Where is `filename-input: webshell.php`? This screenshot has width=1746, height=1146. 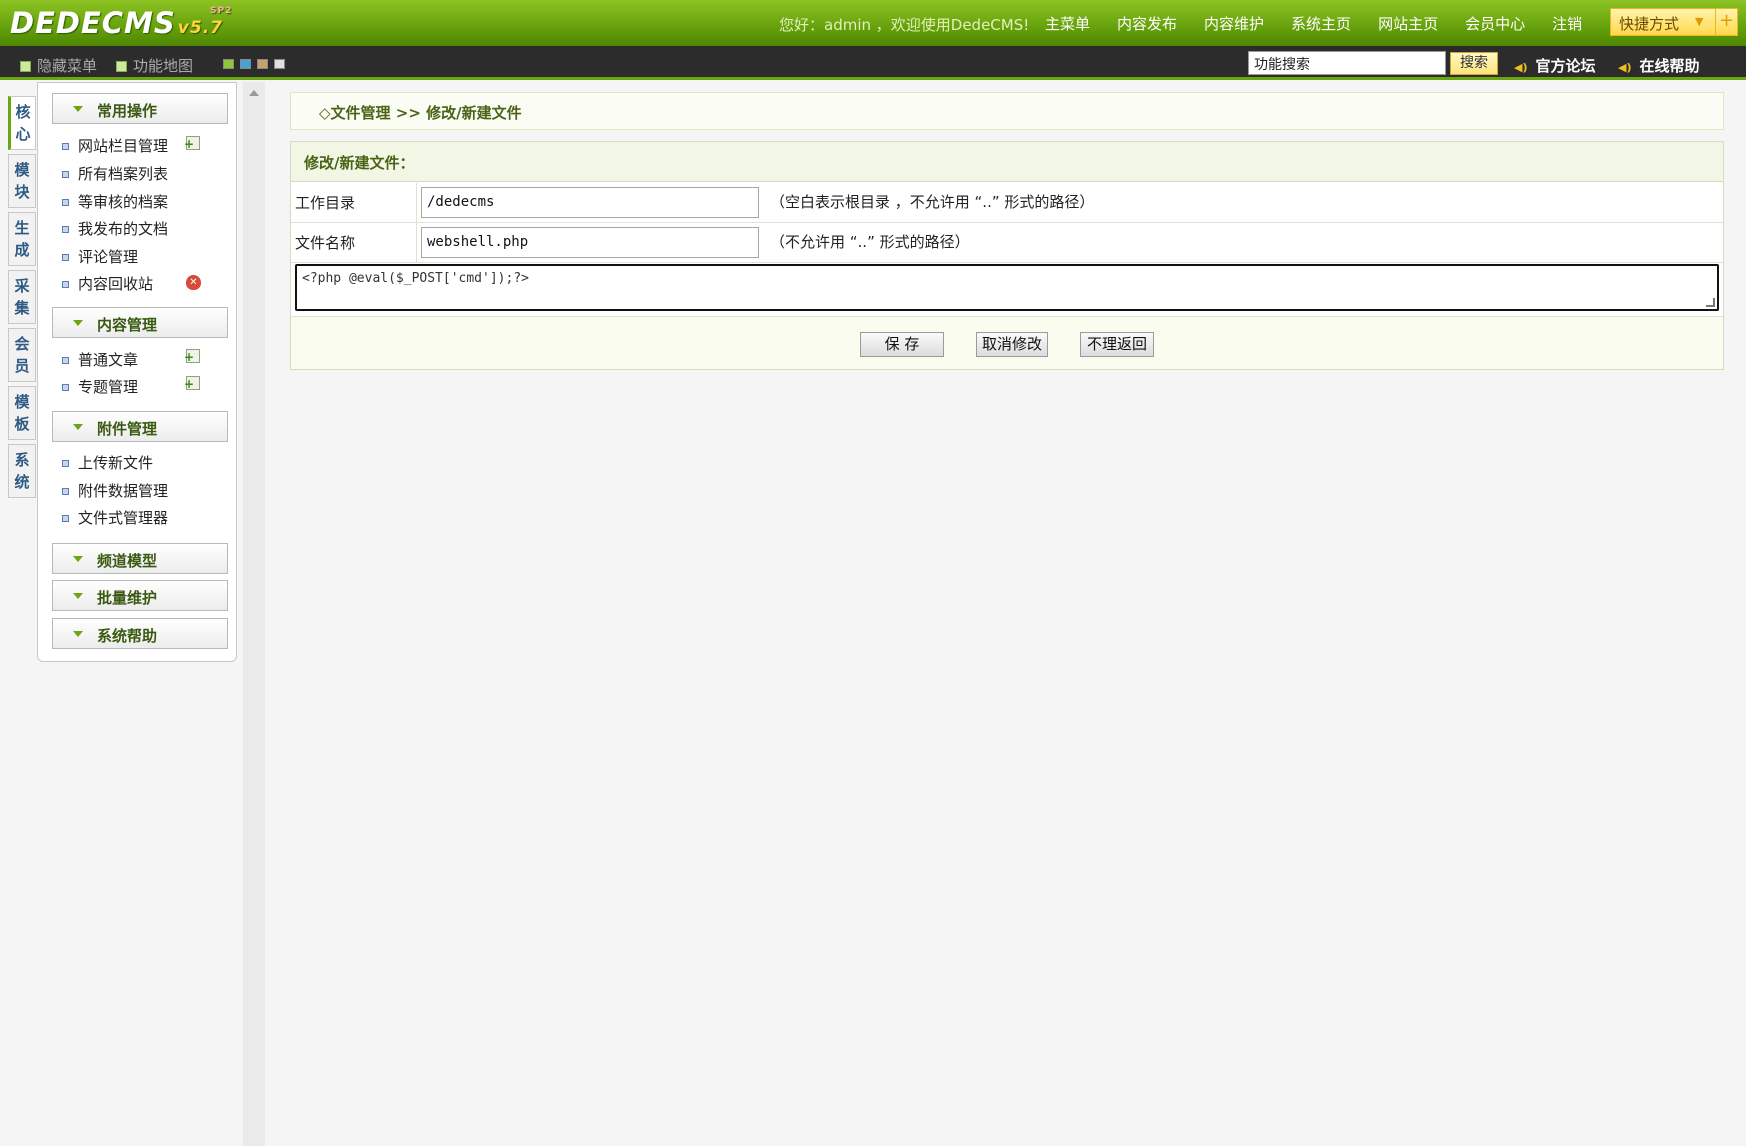
filename-input: webshell.php is located at coordinates (590, 242).